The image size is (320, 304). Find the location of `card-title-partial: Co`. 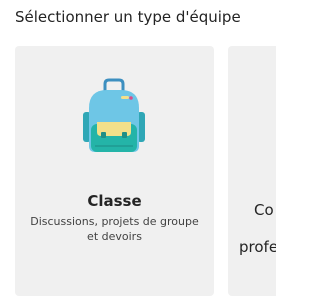

card-title-partial: Co is located at coordinates (264, 210).